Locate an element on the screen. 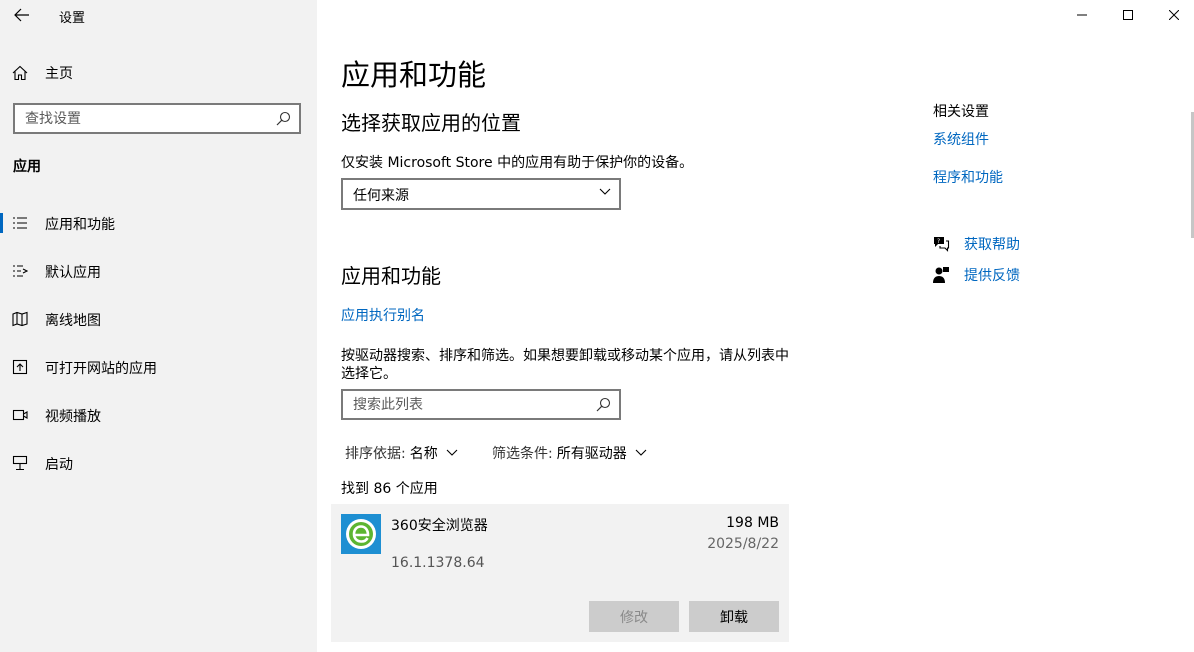  install-location-description: 仅安装 Microsoft Store 中的应用有助于保护你的设备。 is located at coordinates (517, 163).